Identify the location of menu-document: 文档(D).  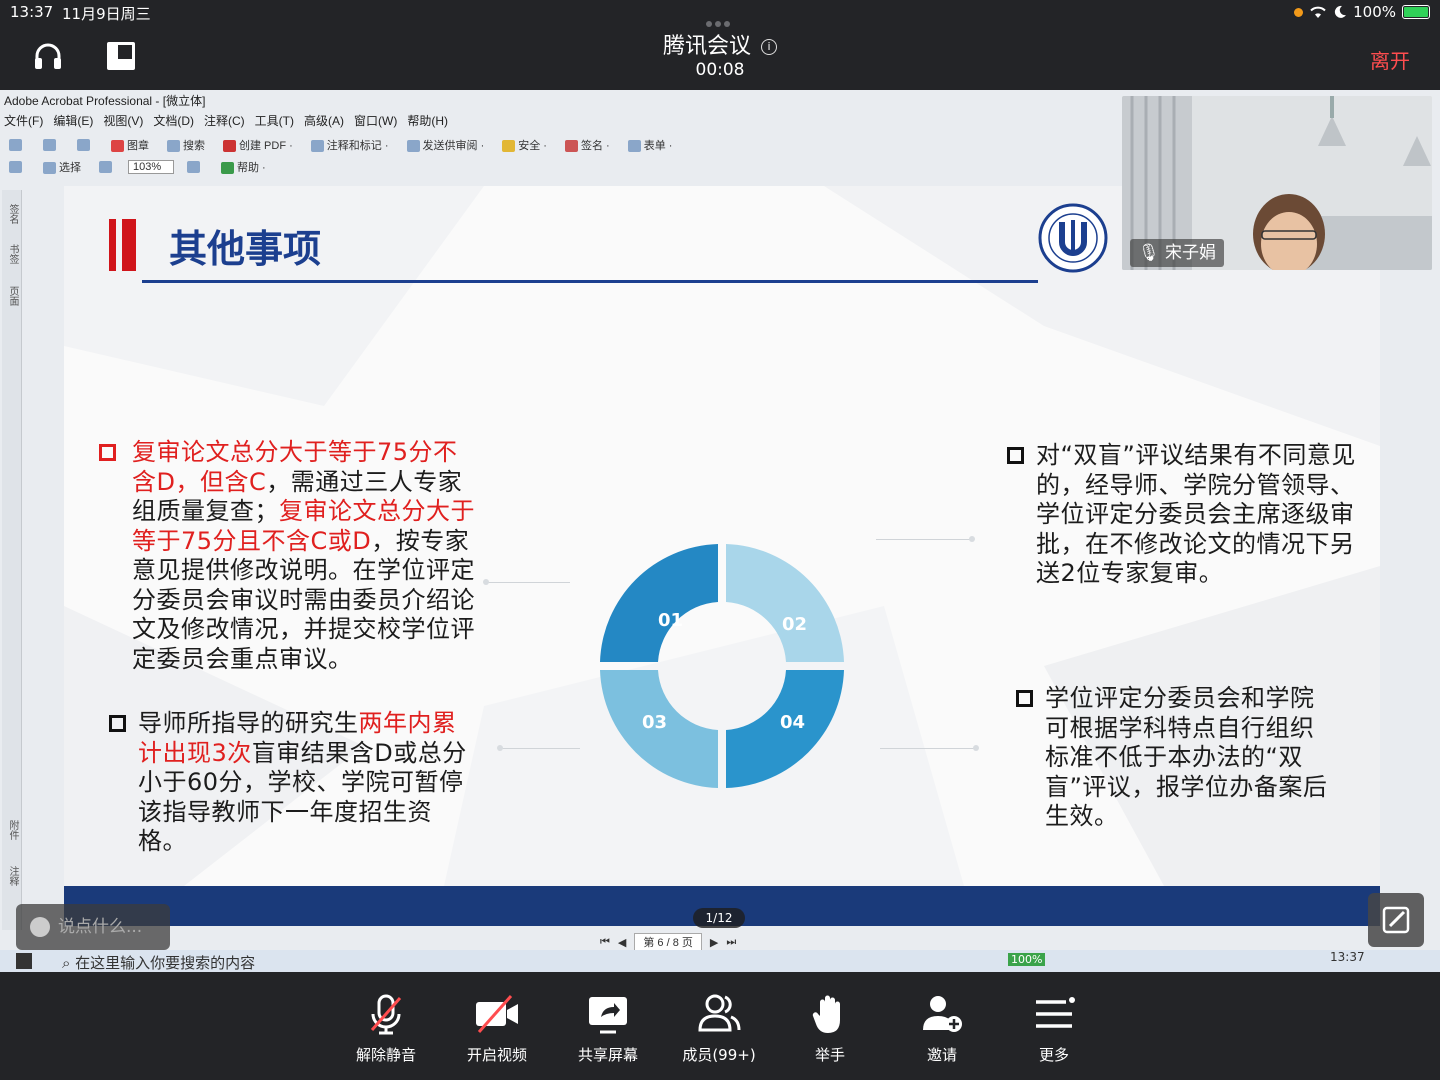
(173, 122).